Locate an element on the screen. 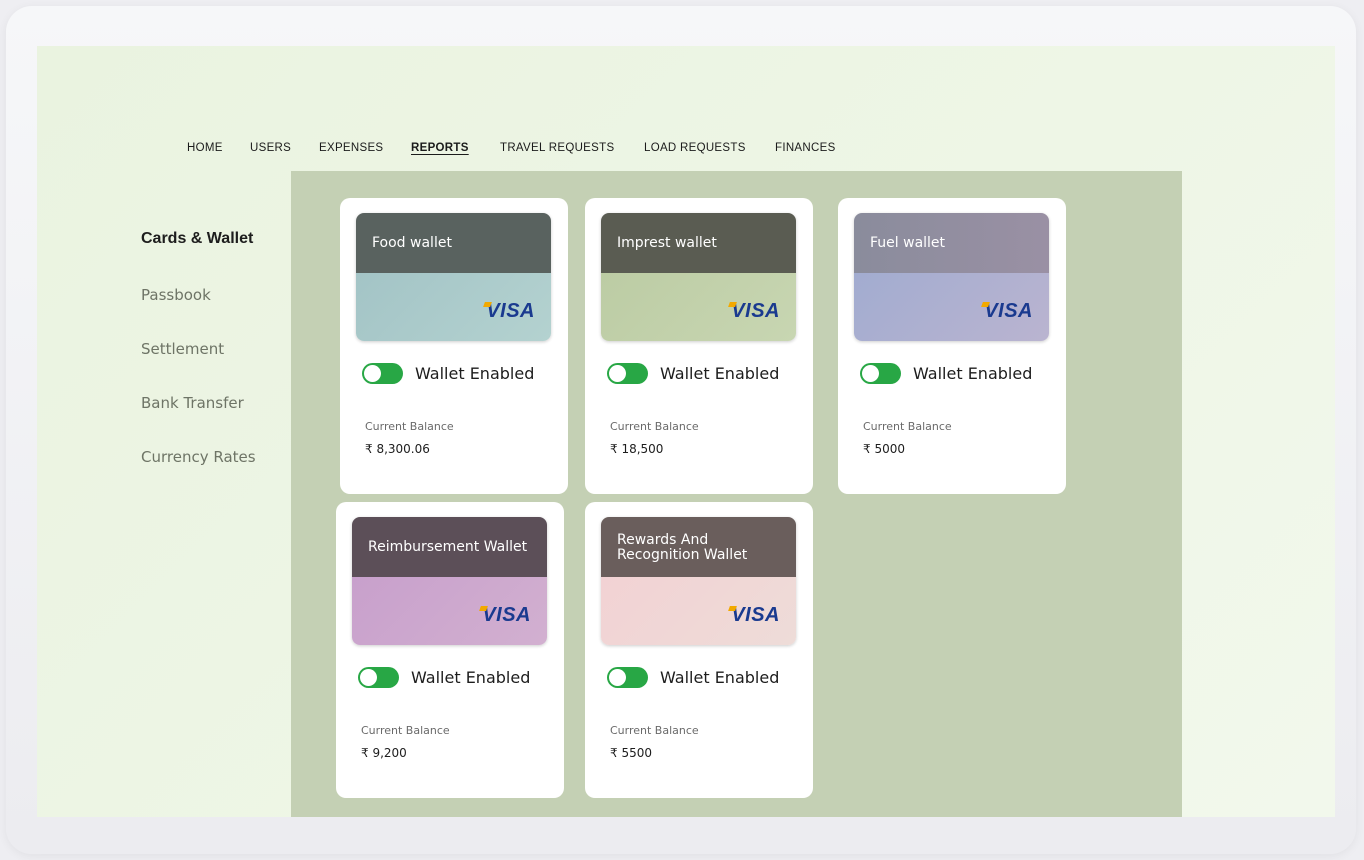 The width and height of the screenshot is (1364, 860). card-visual: Imprest wallet VISA is located at coordinates (698, 277).